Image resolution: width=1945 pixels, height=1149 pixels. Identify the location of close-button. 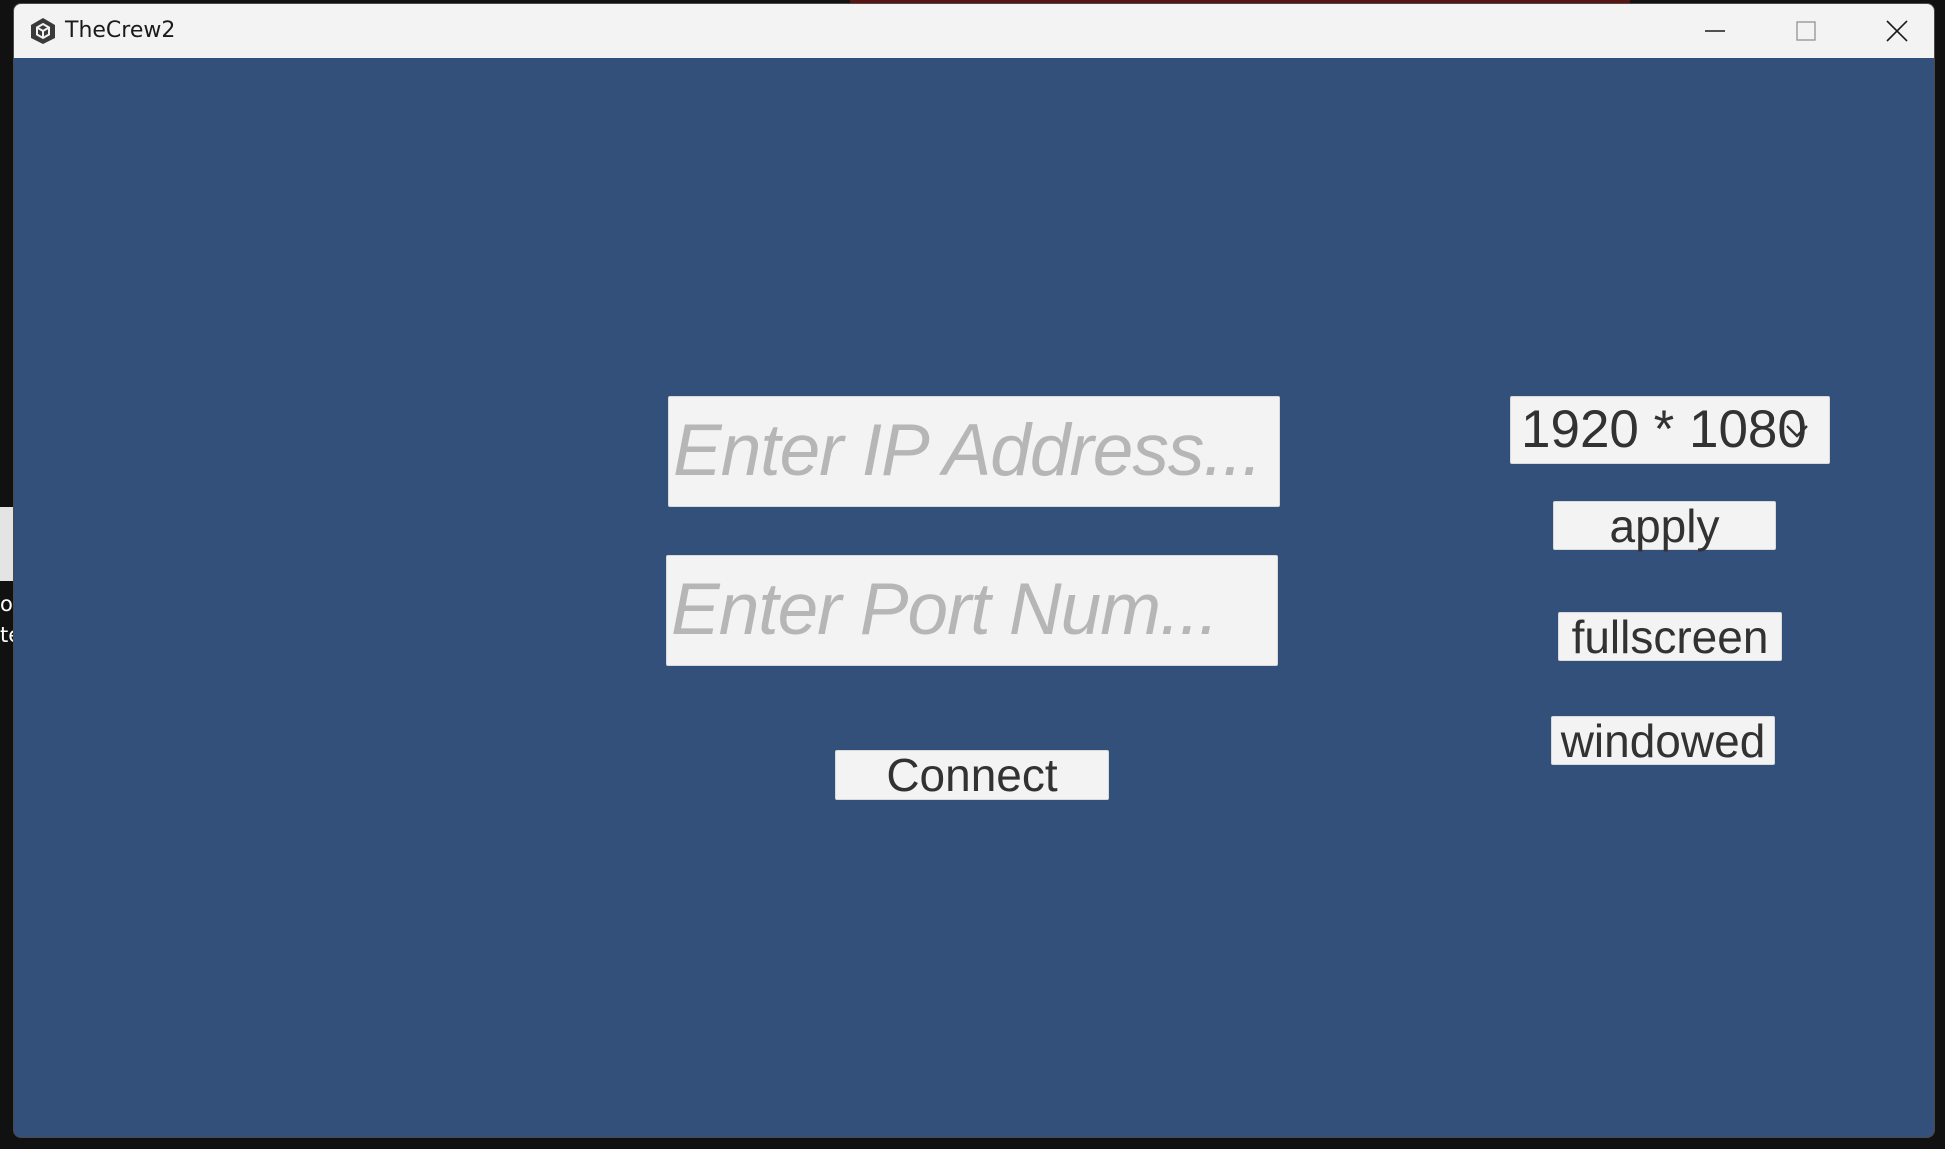
(1893, 31).